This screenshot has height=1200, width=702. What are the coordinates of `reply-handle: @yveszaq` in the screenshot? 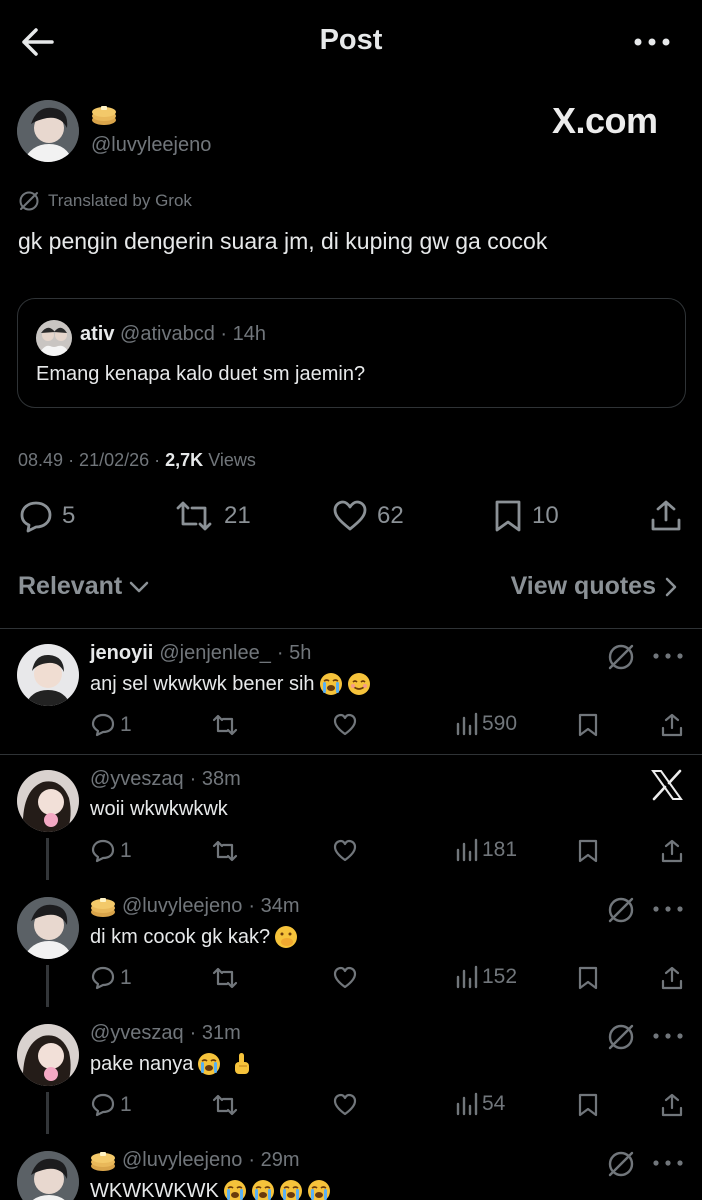 It's located at (137, 1033).